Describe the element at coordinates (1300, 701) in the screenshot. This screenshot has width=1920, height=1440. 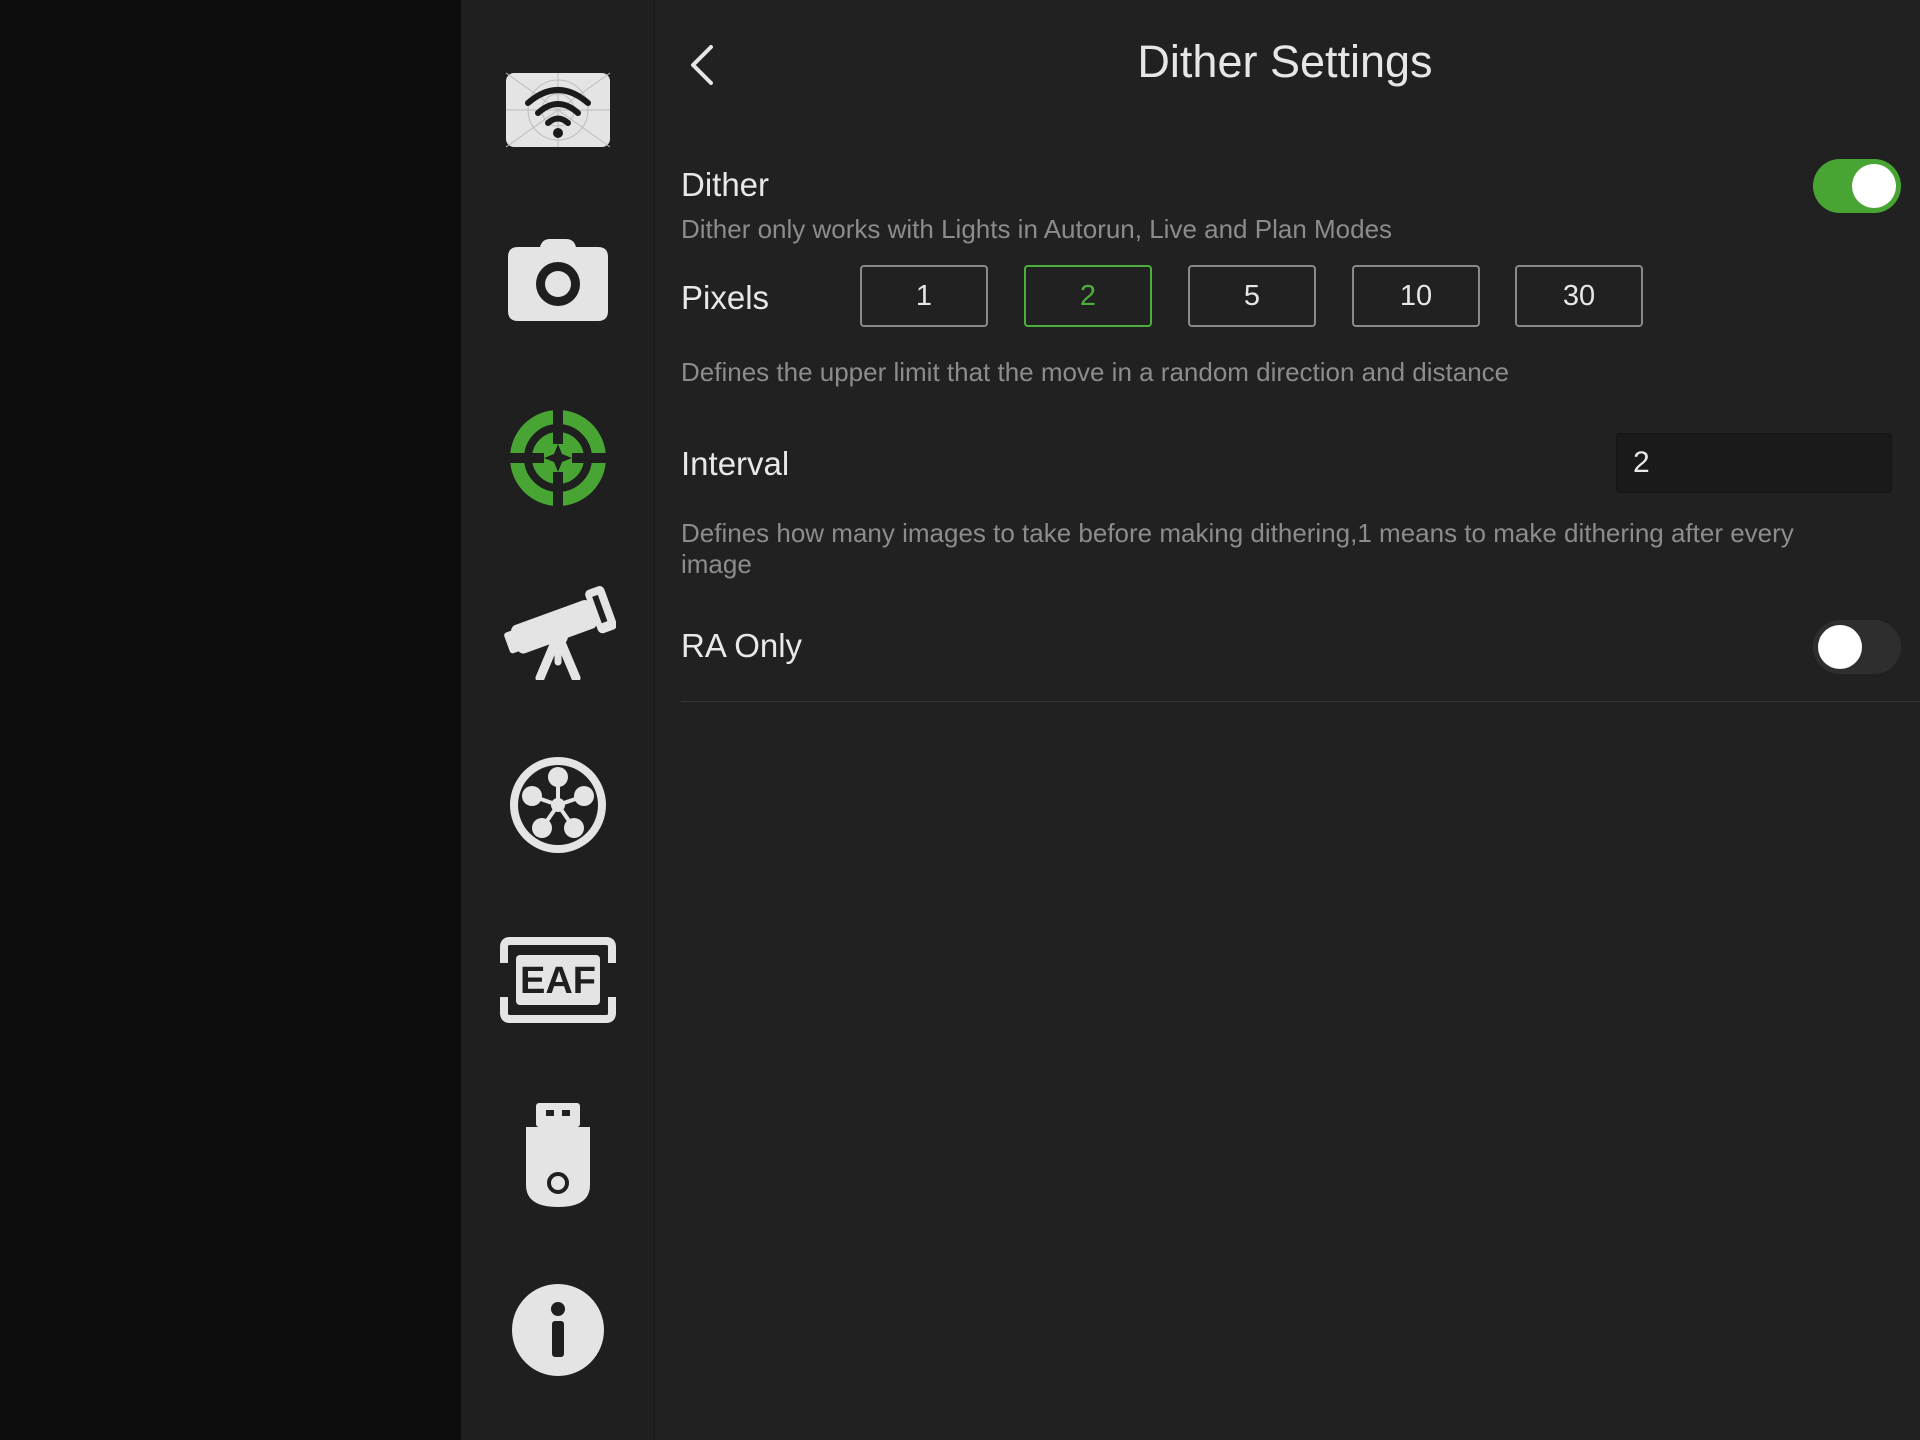
I see `divider` at that location.